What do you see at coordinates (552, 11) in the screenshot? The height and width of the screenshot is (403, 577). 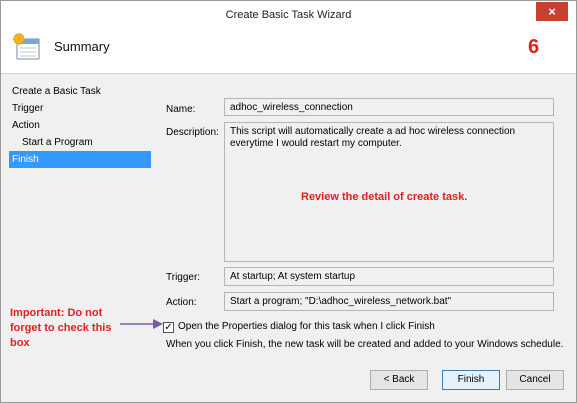 I see `close-button: ×` at bounding box center [552, 11].